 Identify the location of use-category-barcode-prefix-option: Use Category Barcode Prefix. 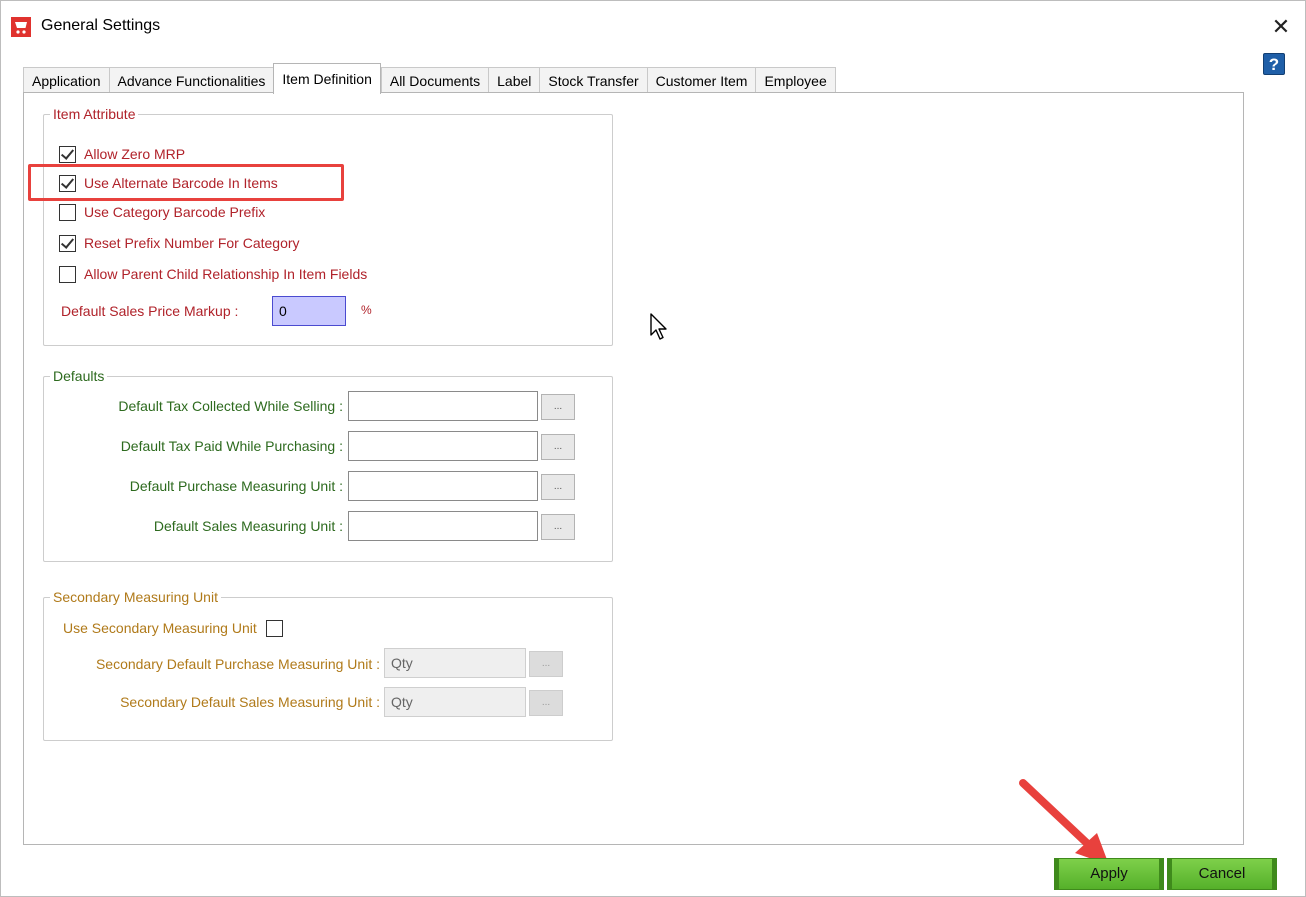
(162, 212).